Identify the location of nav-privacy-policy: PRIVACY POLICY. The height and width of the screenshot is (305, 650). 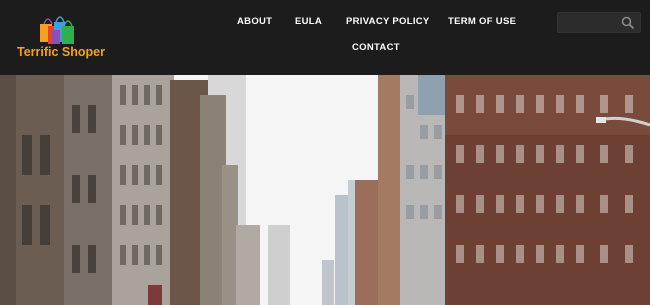
(388, 21).